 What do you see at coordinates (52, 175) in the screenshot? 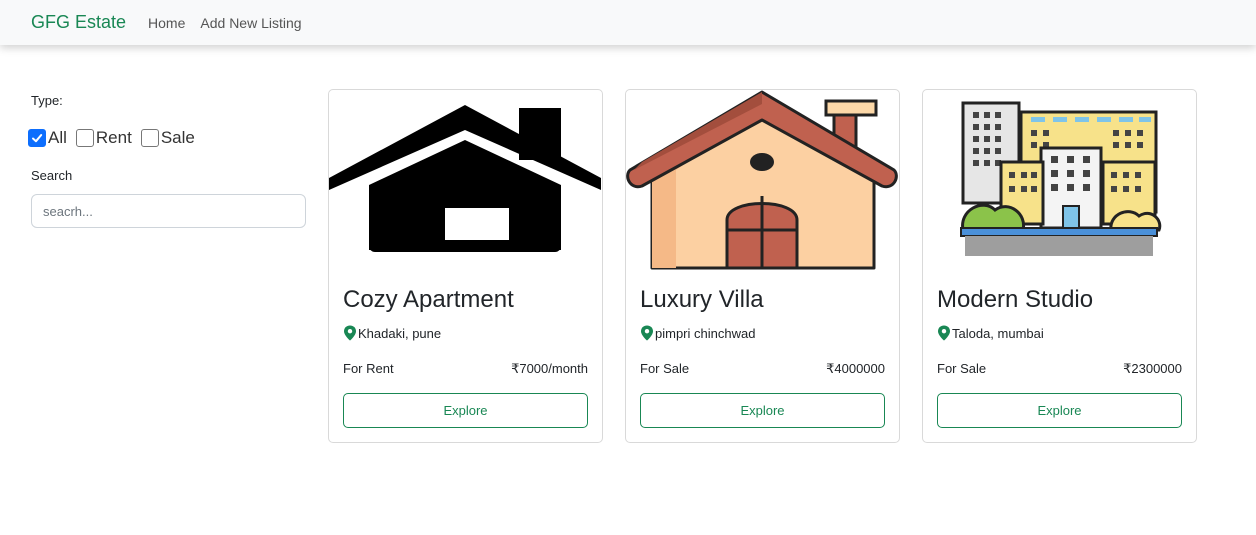
I see `search-label: Search` at bounding box center [52, 175].